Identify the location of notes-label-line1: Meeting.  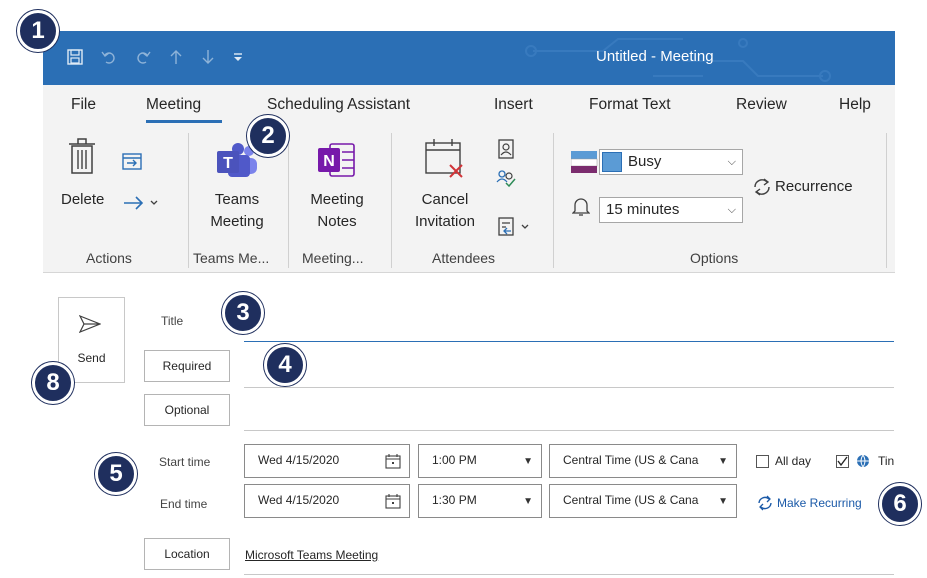
(337, 199).